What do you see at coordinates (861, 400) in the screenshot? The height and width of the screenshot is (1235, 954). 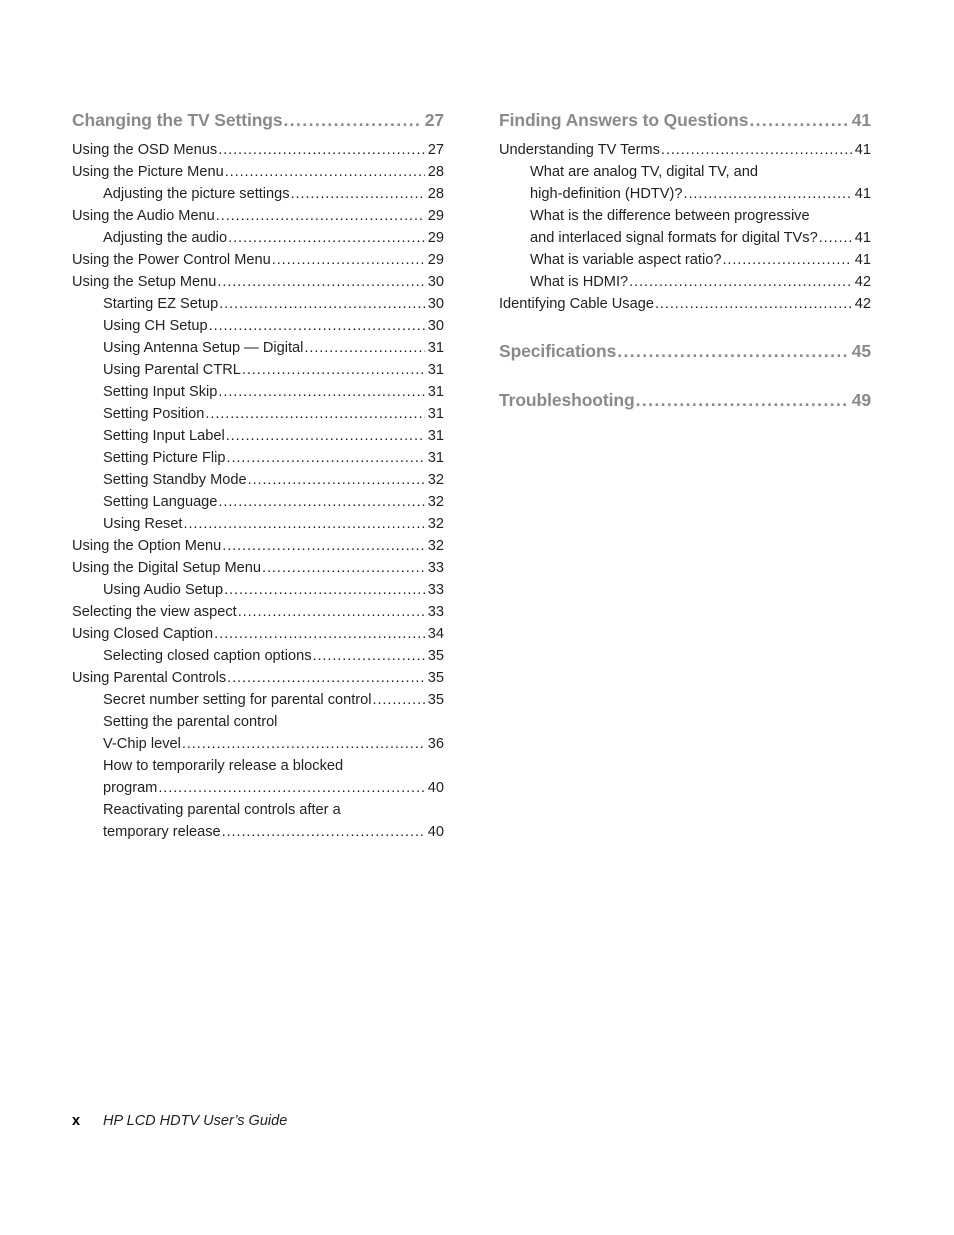 I see `section-heading-page: 49` at bounding box center [861, 400].